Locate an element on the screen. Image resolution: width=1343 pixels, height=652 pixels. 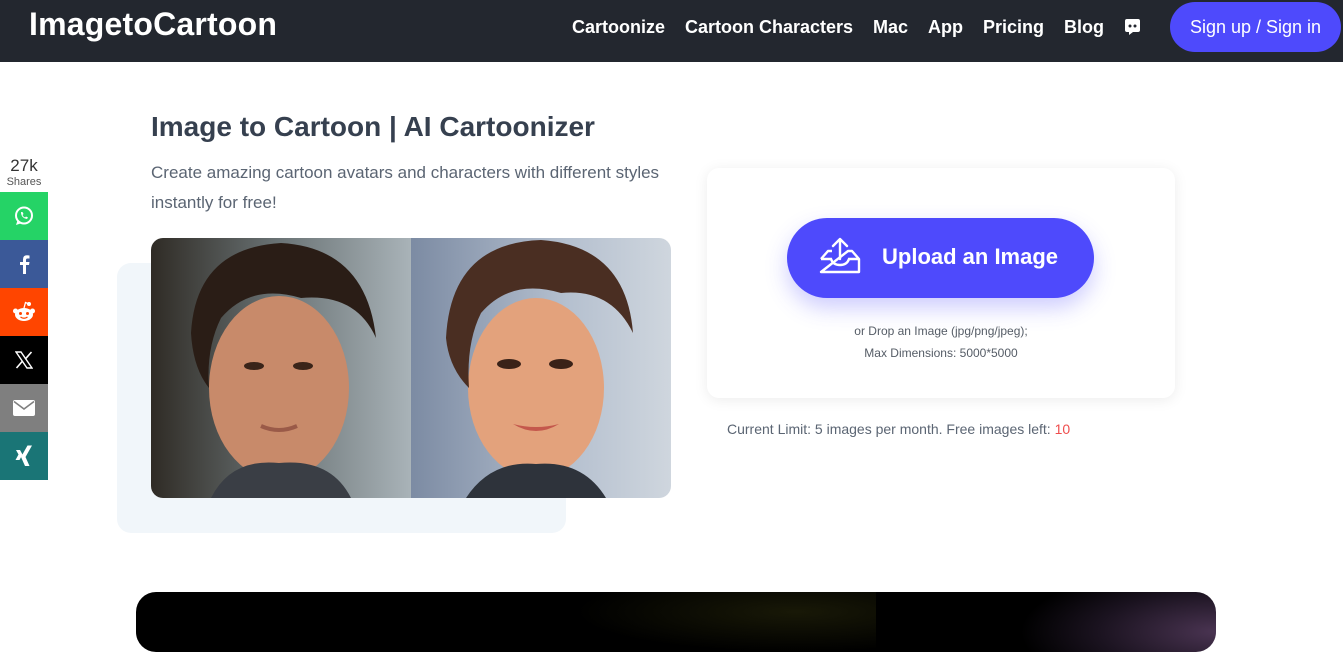
nav-mac: Mac is located at coordinates (890, 27).